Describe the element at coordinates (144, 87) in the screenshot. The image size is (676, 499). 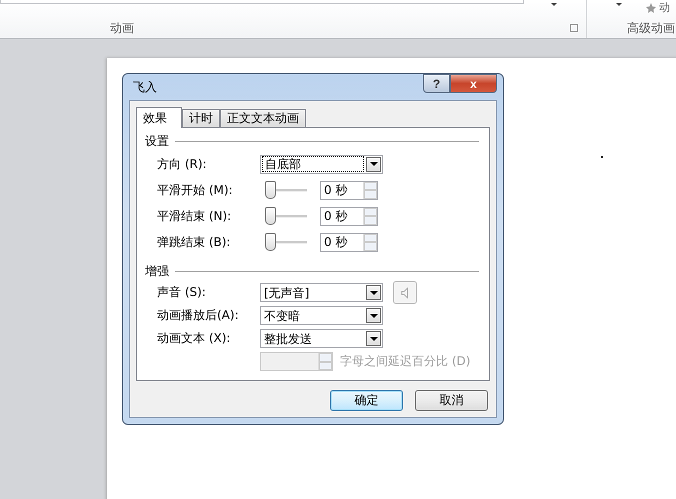
I see `window-title: 飞入` at that location.